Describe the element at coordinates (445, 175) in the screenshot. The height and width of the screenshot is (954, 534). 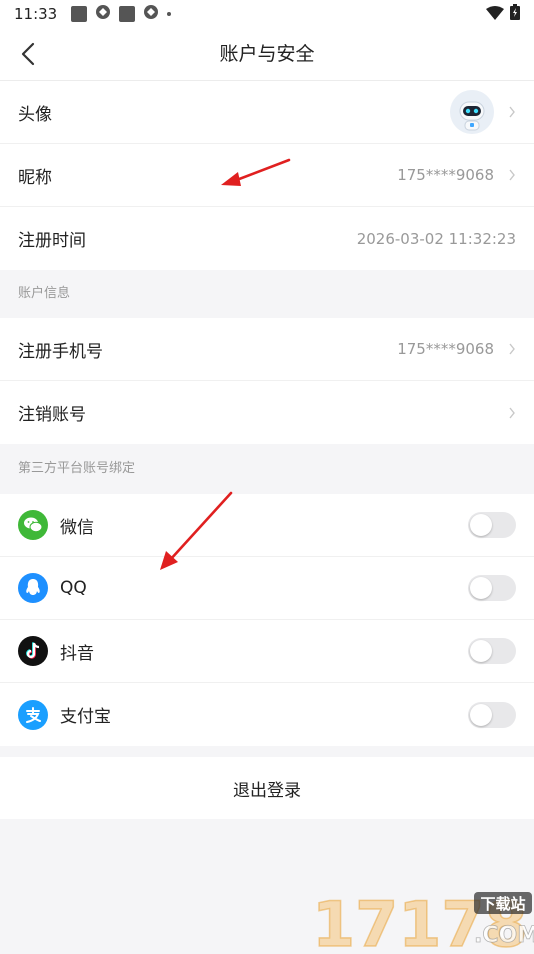
I see `nickname-value: 175****9068` at that location.